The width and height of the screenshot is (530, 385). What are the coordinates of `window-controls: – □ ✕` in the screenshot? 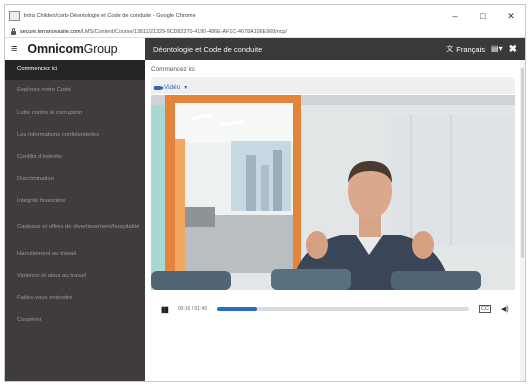 It's located at (483, 16).